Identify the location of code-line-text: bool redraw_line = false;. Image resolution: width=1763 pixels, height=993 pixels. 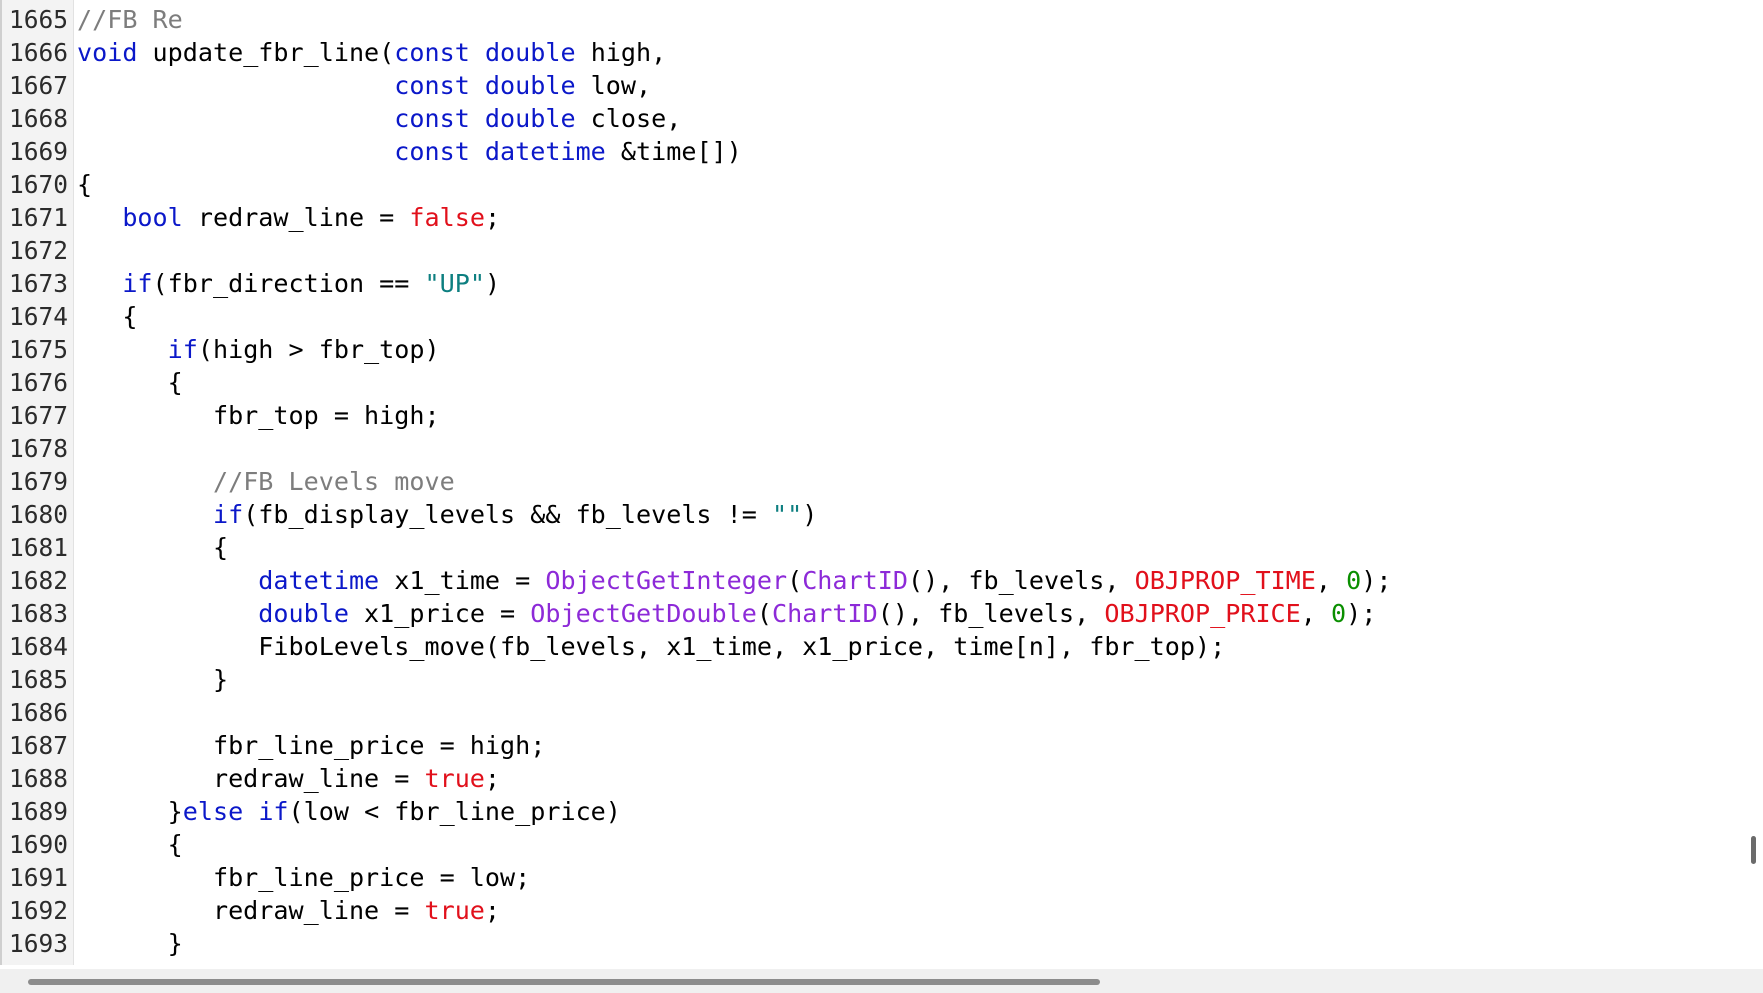
(288, 217).